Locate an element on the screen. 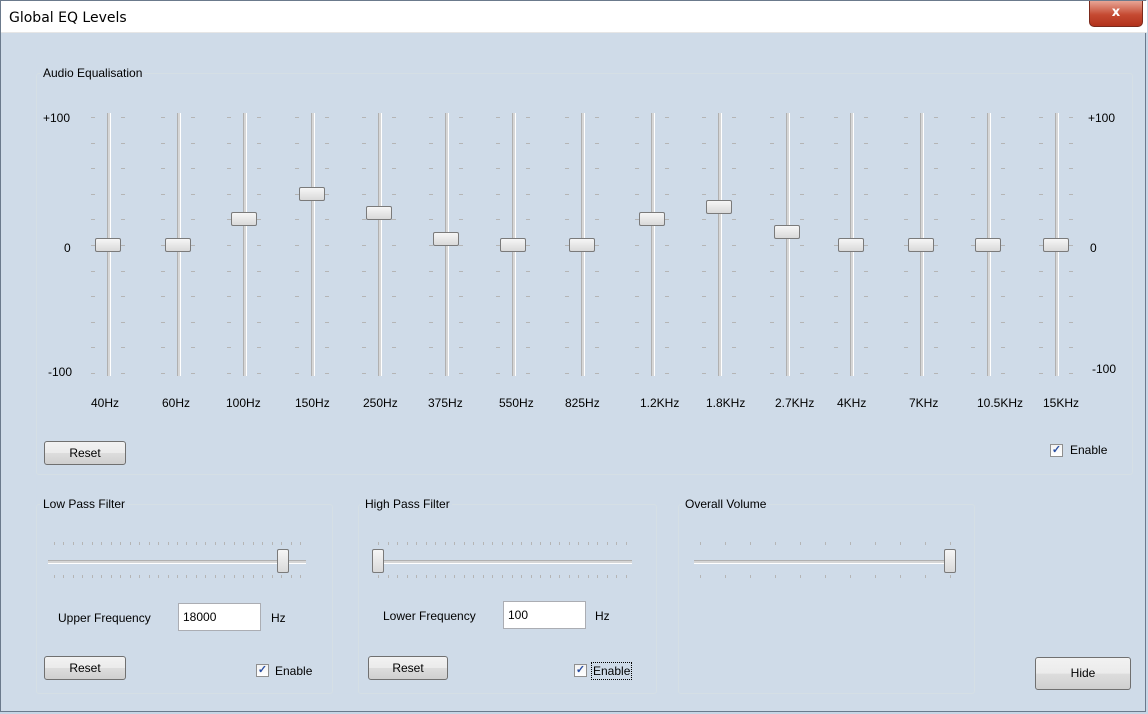 The width and height of the screenshot is (1148, 714). low-pass-slider is located at coordinates (177, 561).